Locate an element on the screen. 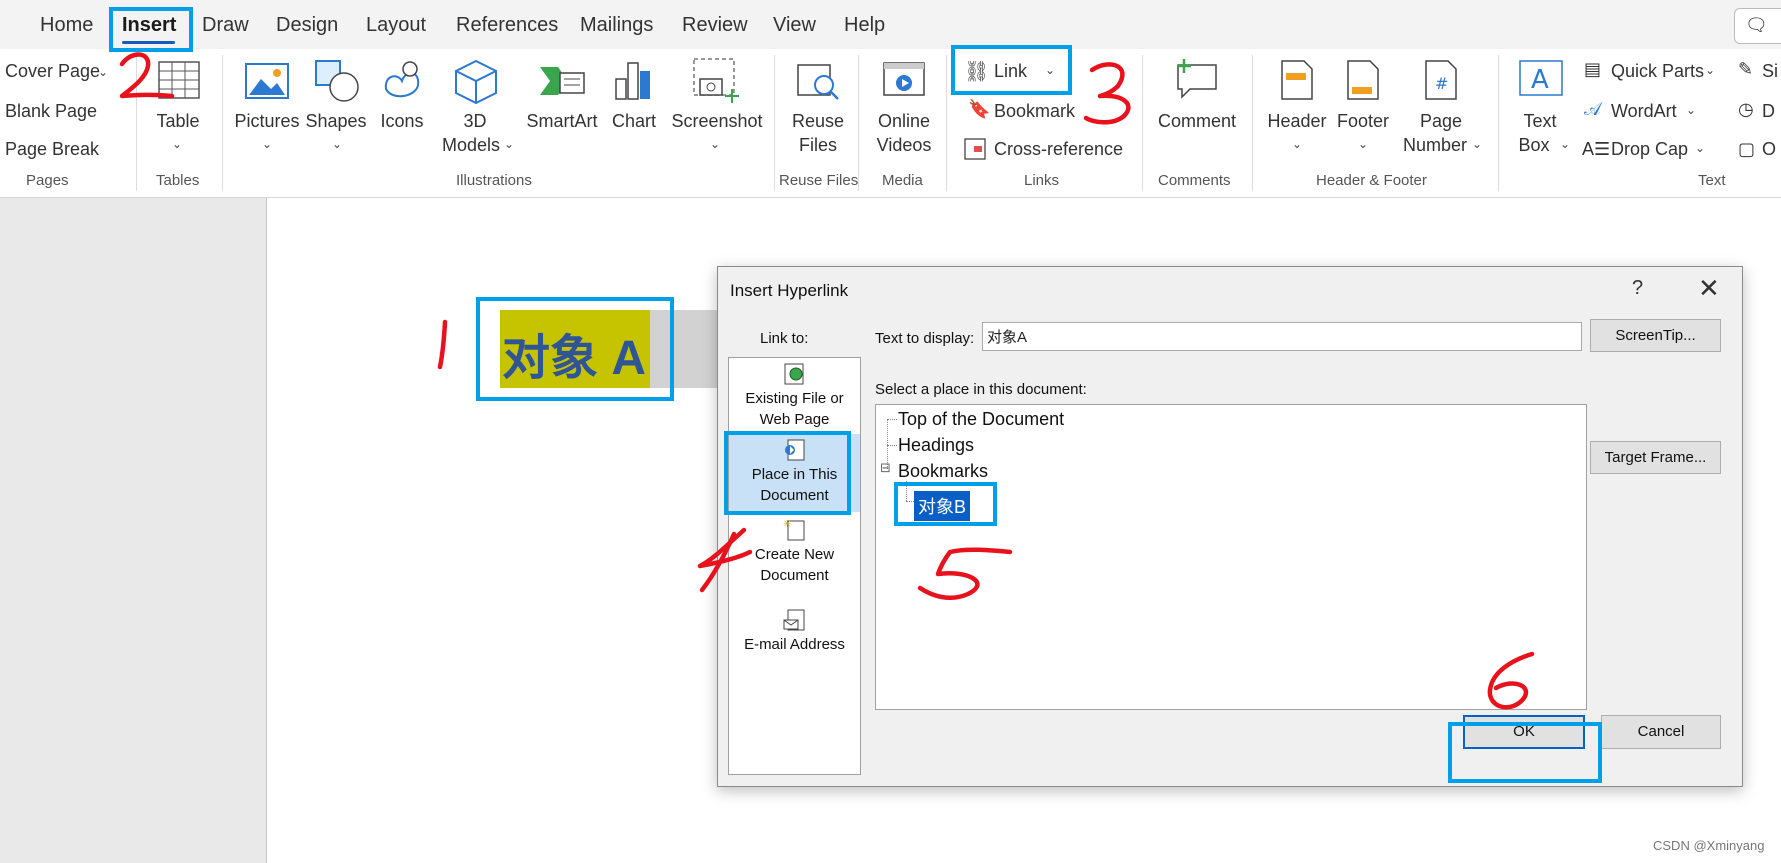 The width and height of the screenshot is (1781, 863). watermark: CSDN @Xminyang is located at coordinates (1709, 845).